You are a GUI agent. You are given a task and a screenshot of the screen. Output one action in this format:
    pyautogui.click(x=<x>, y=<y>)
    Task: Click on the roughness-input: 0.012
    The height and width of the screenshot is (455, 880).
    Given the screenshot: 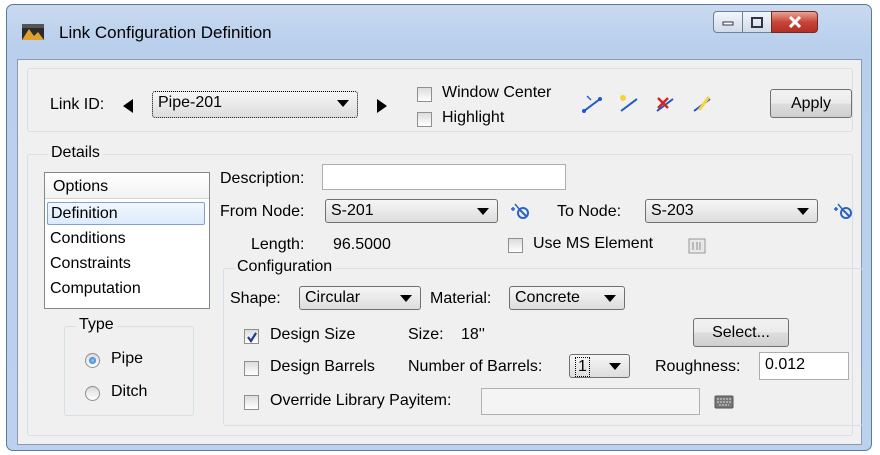 What is the action you would take?
    pyautogui.click(x=804, y=366)
    